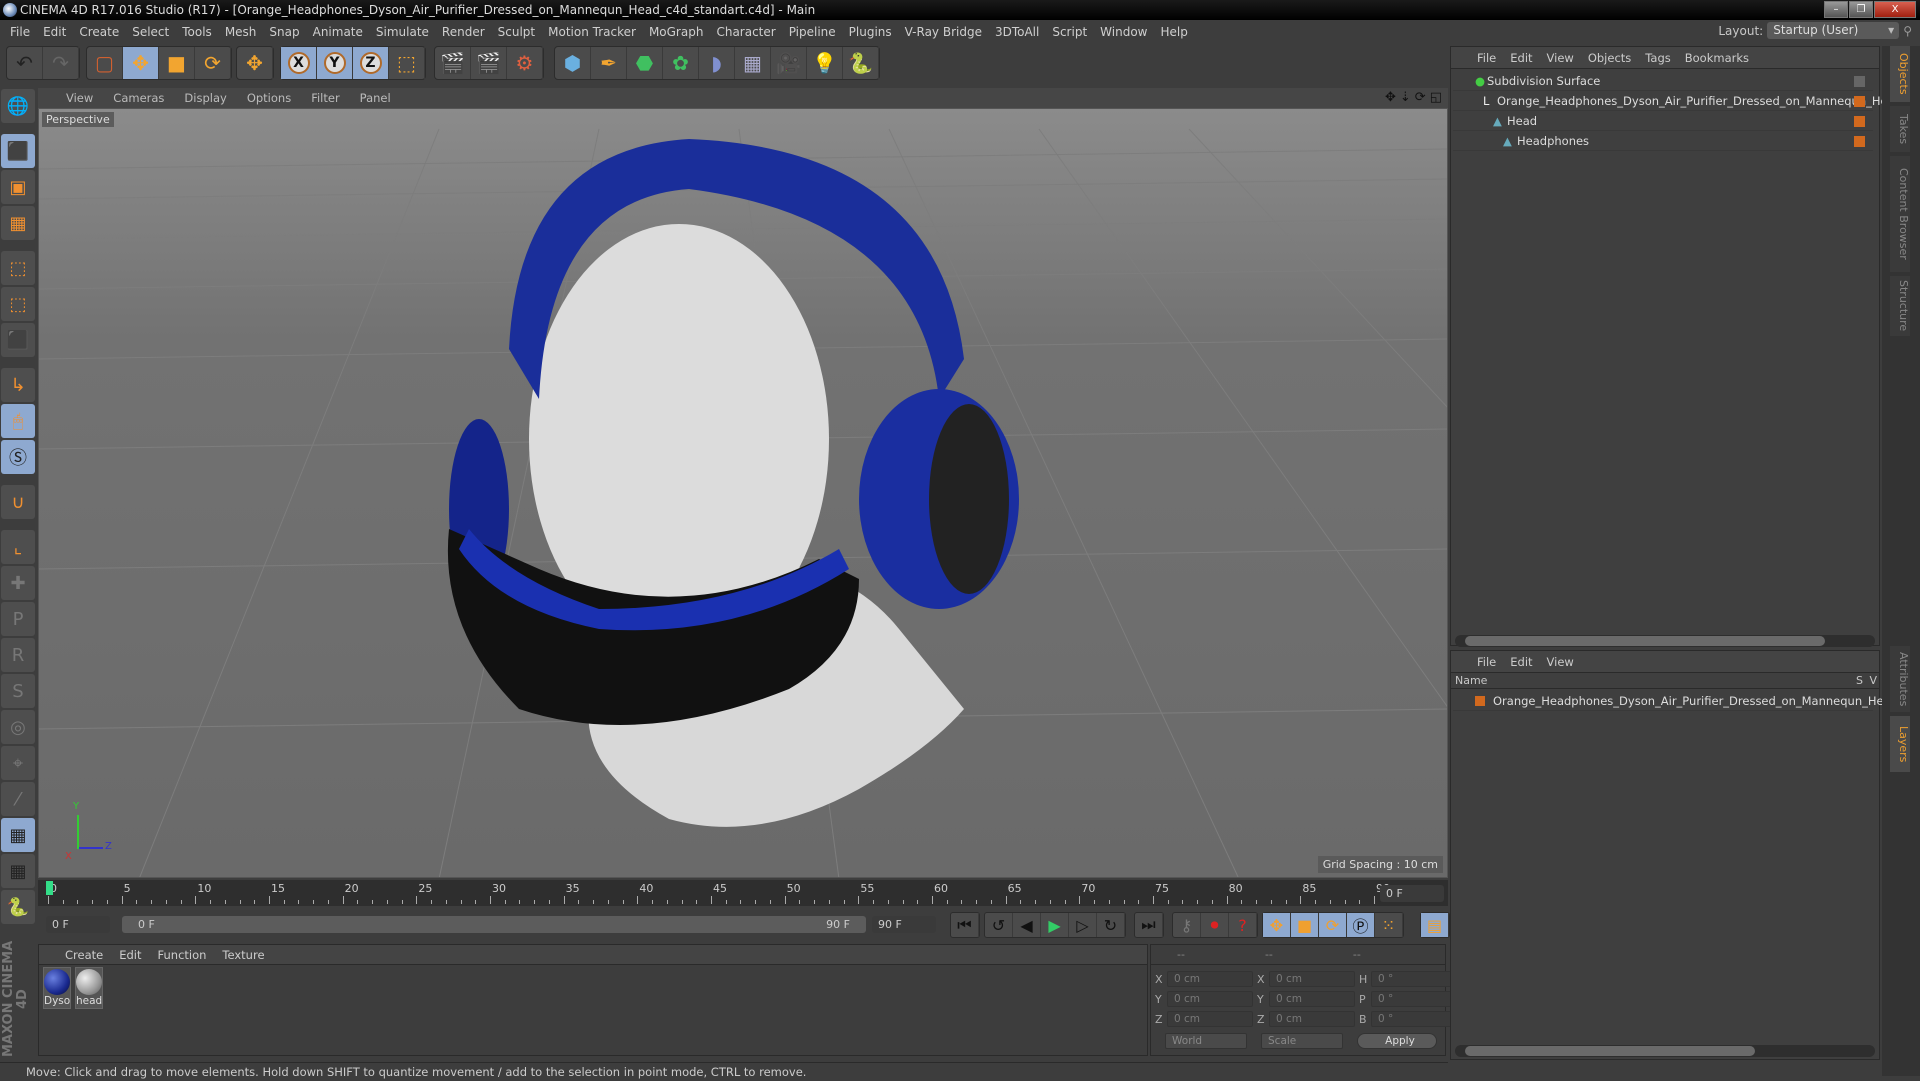  I want to click on search-icon: ⚲, so click(1907, 31).